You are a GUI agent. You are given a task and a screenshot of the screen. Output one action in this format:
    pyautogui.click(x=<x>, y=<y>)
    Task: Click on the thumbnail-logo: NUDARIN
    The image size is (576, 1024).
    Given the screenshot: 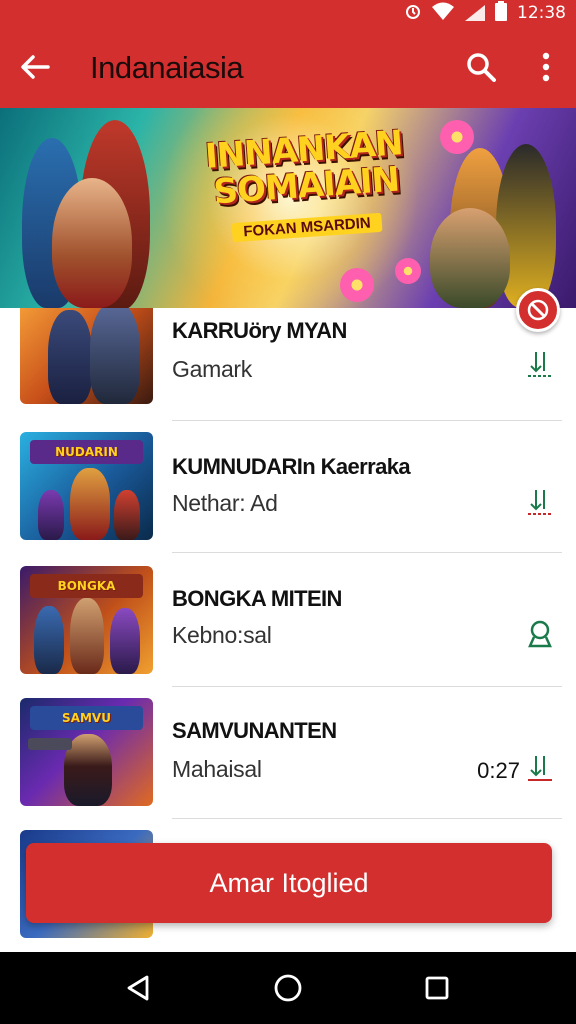 What is the action you would take?
    pyautogui.click(x=86, y=452)
    